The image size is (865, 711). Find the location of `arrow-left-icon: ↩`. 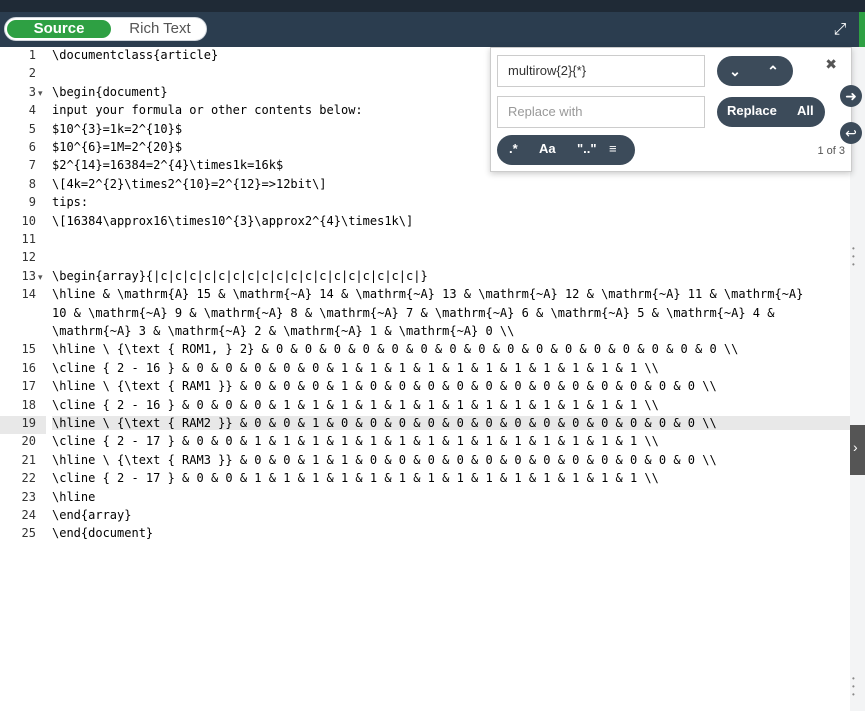

arrow-left-icon: ↩ is located at coordinates (851, 133).